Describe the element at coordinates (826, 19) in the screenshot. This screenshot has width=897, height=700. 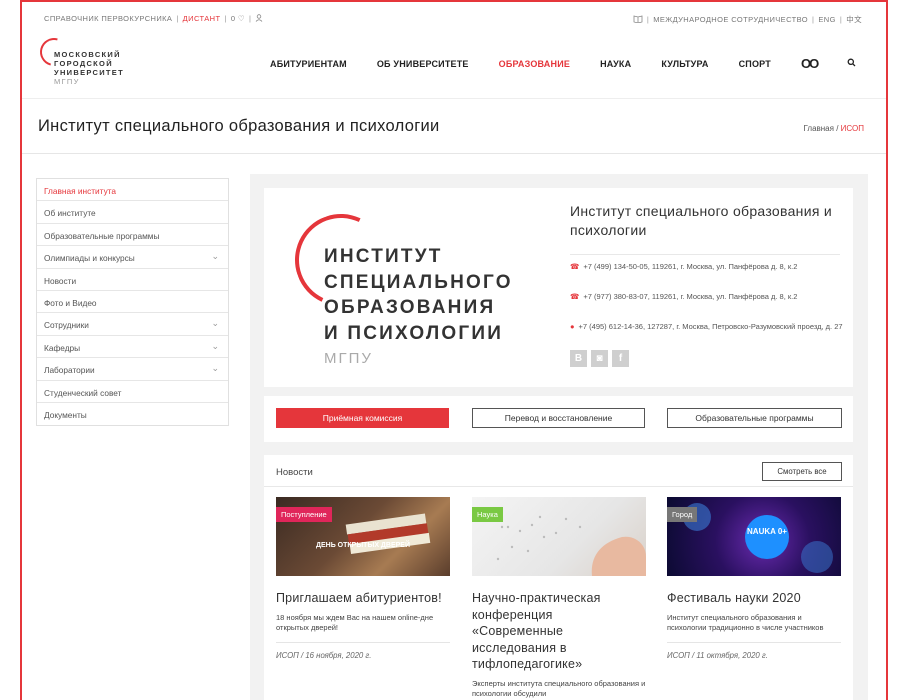
I see `lang-eng-link: ENG` at that location.